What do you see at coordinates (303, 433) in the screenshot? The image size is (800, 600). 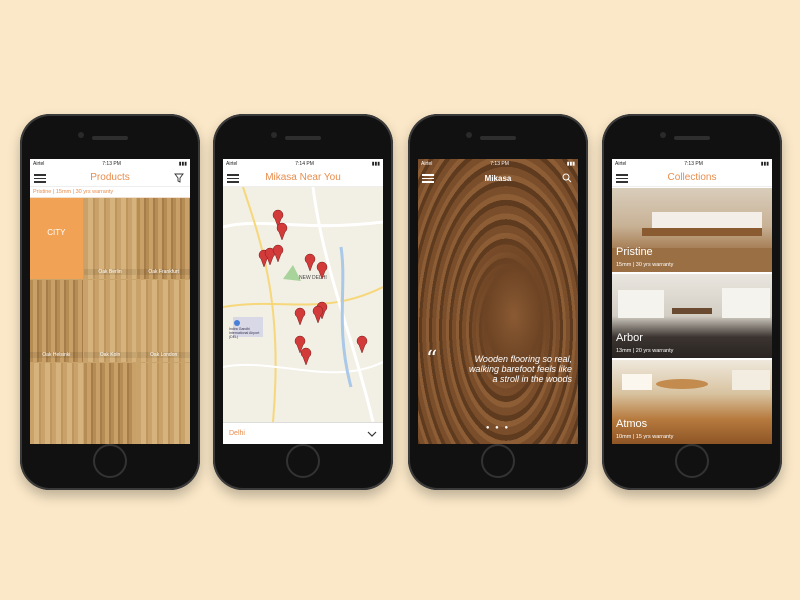 I see `city-selector: Delhi` at bounding box center [303, 433].